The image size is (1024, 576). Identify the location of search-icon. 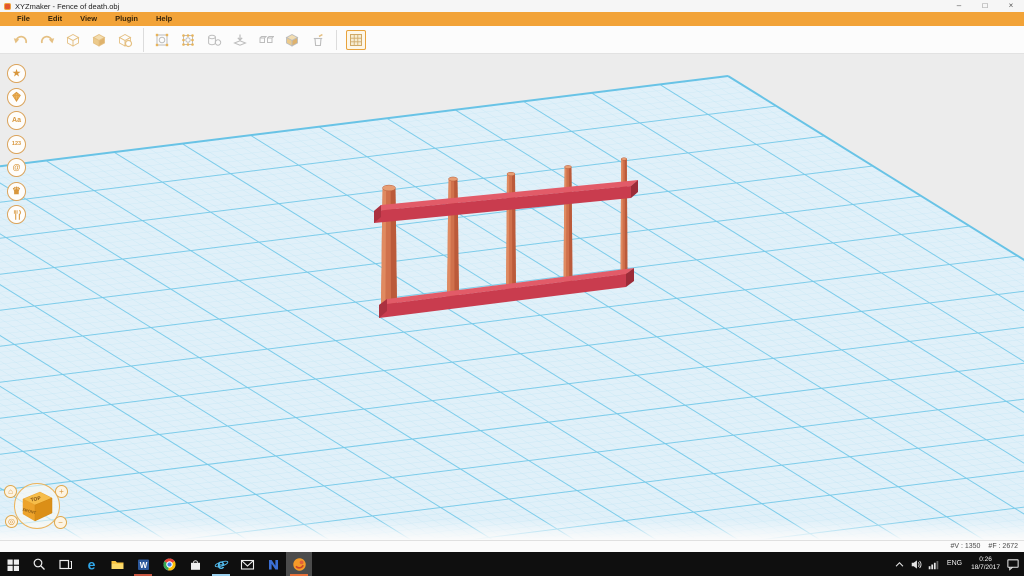
(39, 564).